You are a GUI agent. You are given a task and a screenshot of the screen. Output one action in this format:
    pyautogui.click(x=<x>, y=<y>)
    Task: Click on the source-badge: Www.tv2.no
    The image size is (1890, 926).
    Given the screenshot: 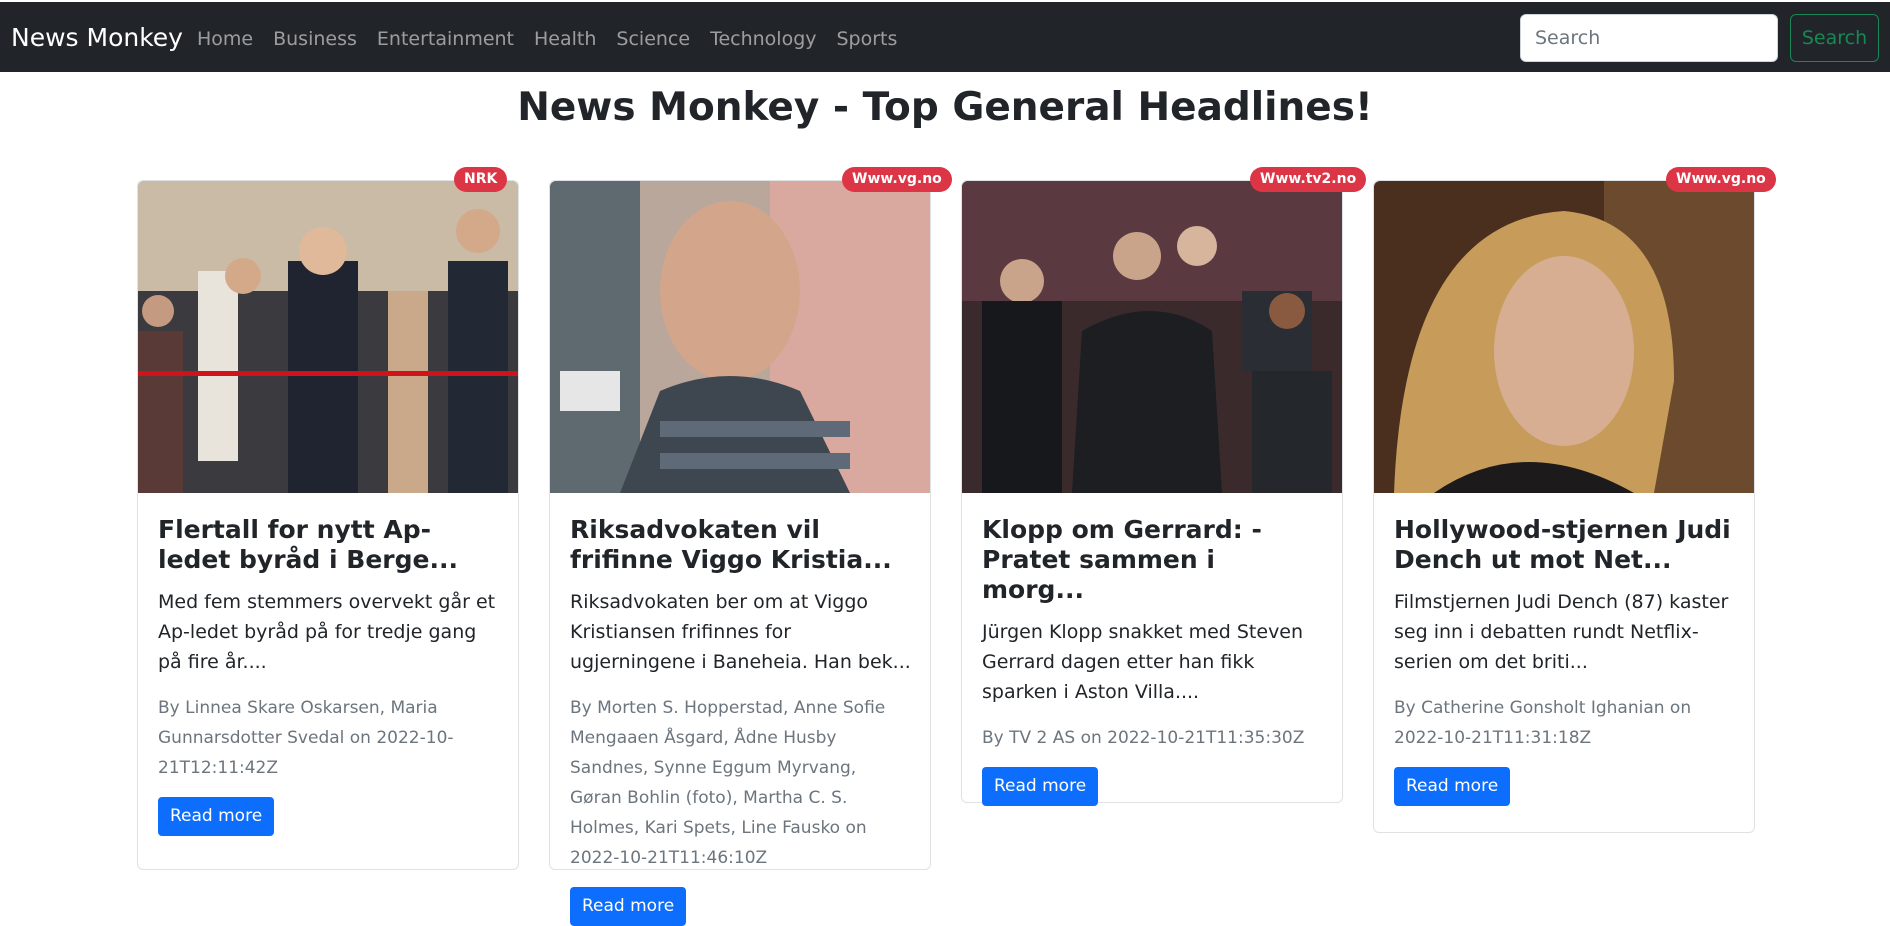 What is the action you would take?
    pyautogui.click(x=1308, y=179)
    